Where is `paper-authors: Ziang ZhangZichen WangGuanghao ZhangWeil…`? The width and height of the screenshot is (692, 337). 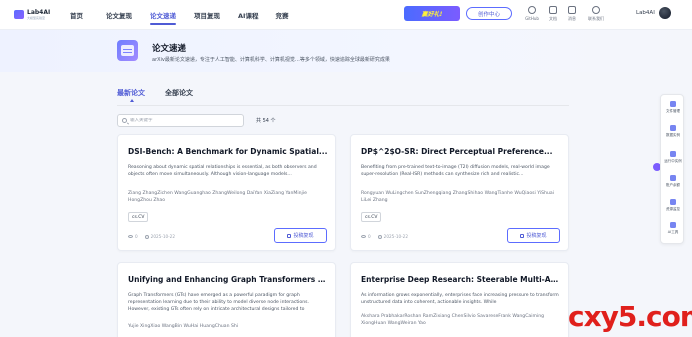
paper-authors: Ziang ZhangZichen WangGuanghao ZhangWeil… is located at coordinates (217, 197).